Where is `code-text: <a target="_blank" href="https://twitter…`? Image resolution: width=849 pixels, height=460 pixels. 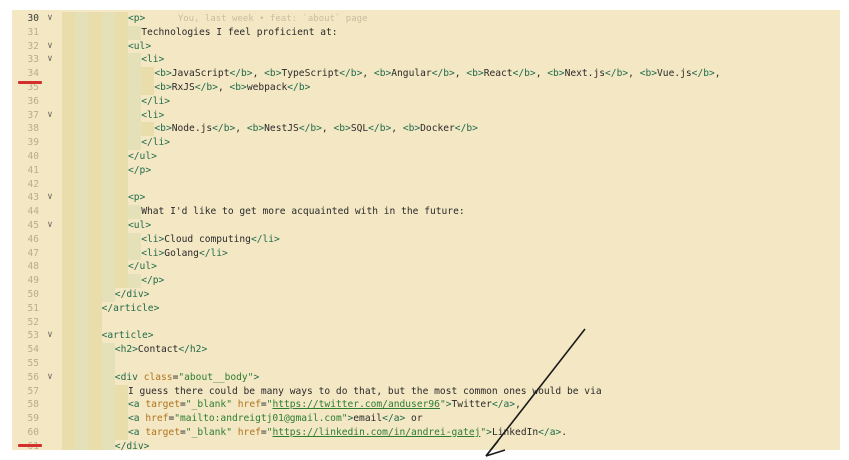
code-text: <a target="_blank" href="https://twitter… is located at coordinates (324, 405).